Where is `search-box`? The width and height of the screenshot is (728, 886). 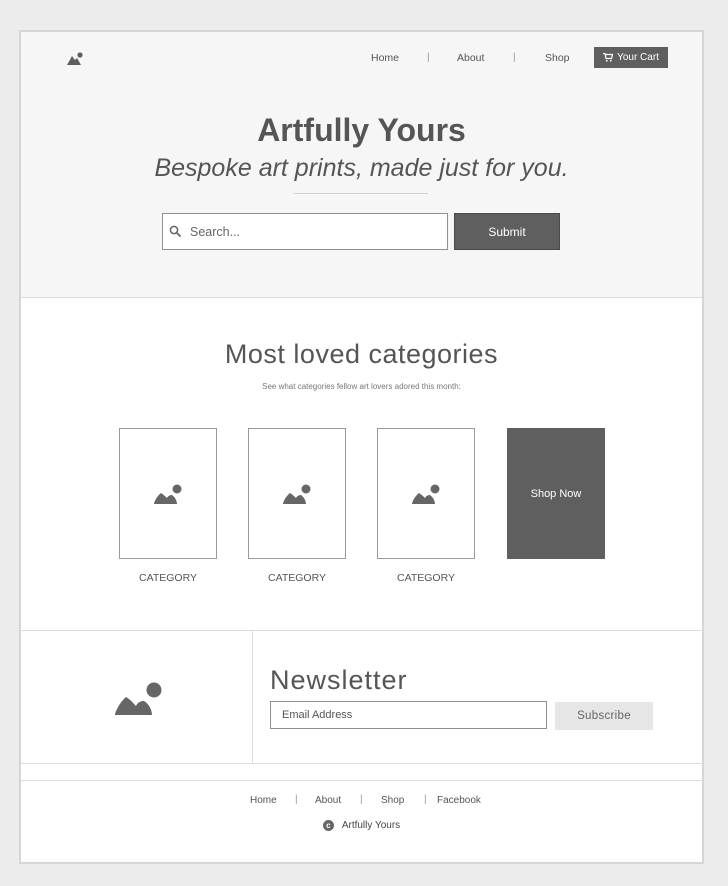 search-box is located at coordinates (305, 231).